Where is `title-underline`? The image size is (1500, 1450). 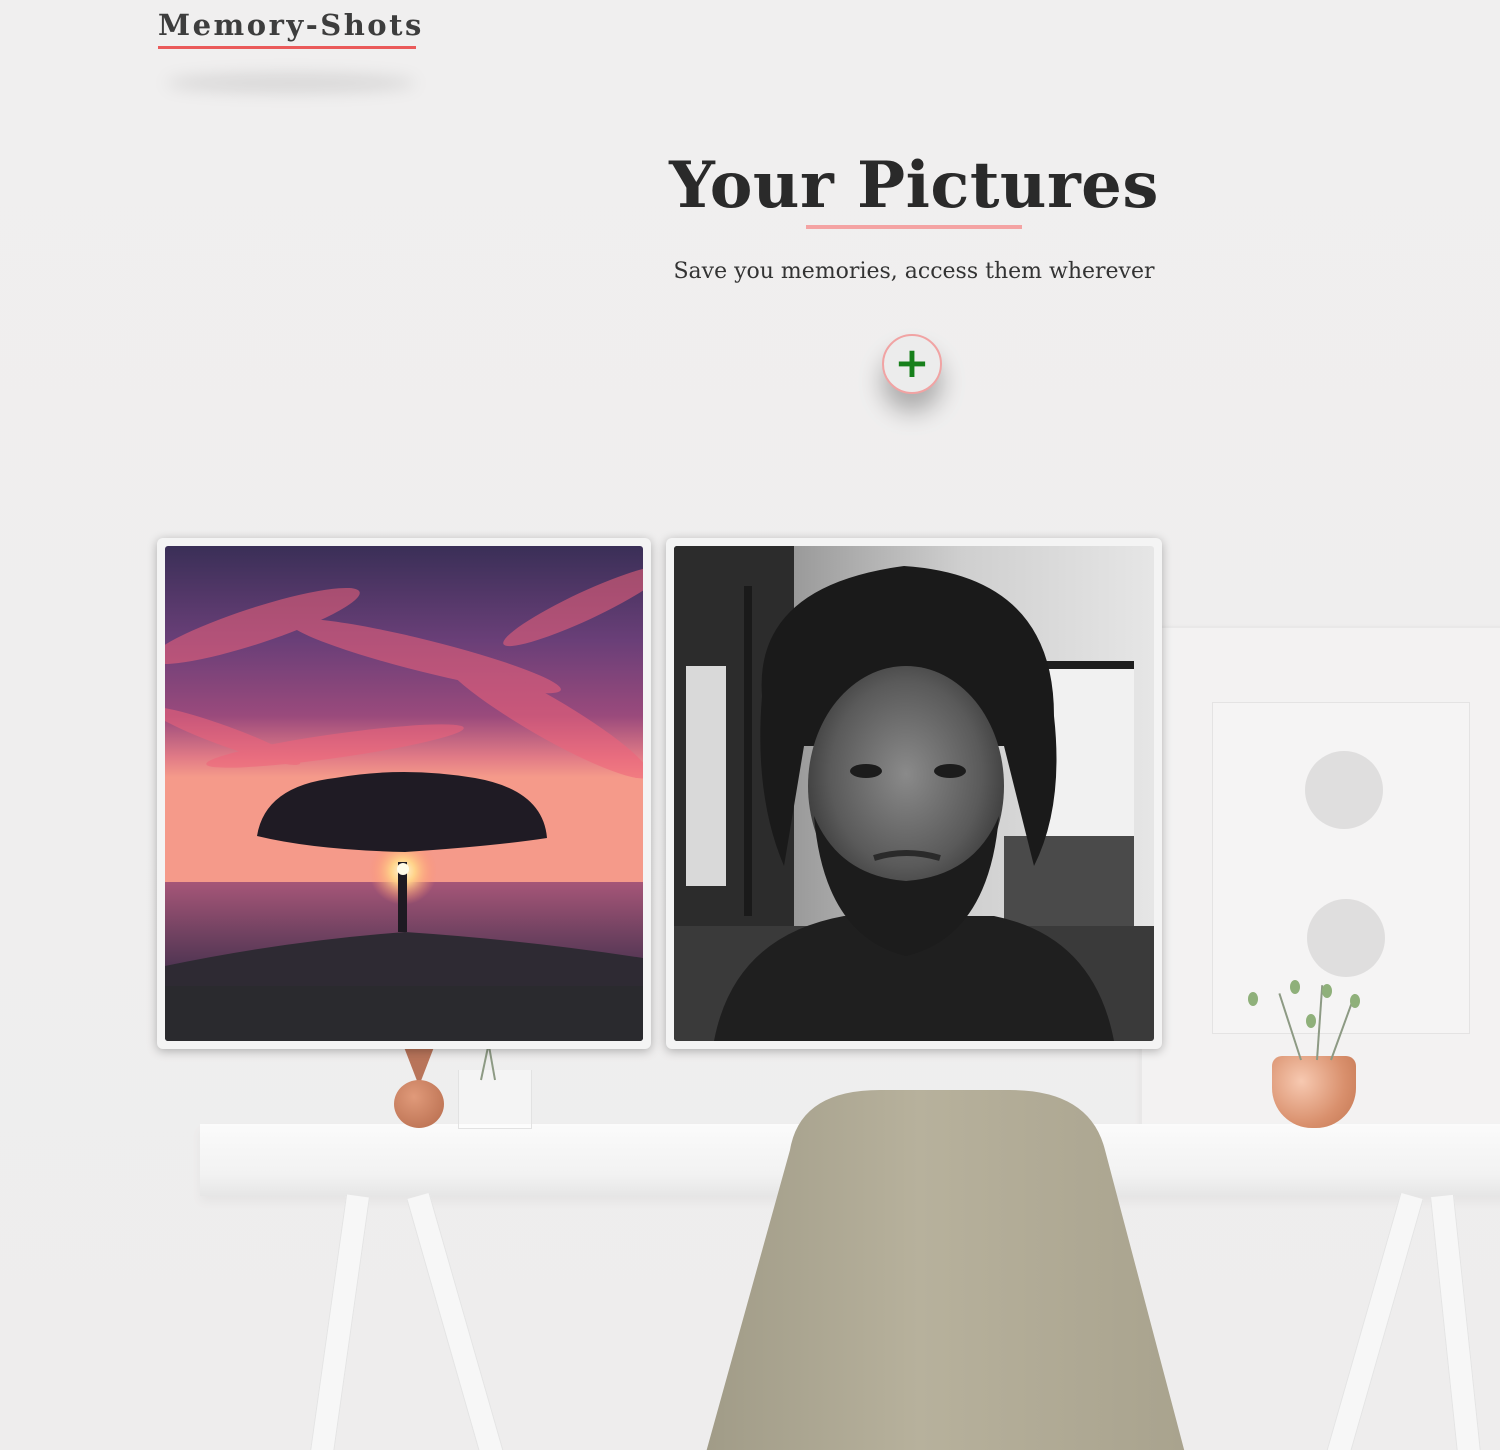
title-underline is located at coordinates (914, 227).